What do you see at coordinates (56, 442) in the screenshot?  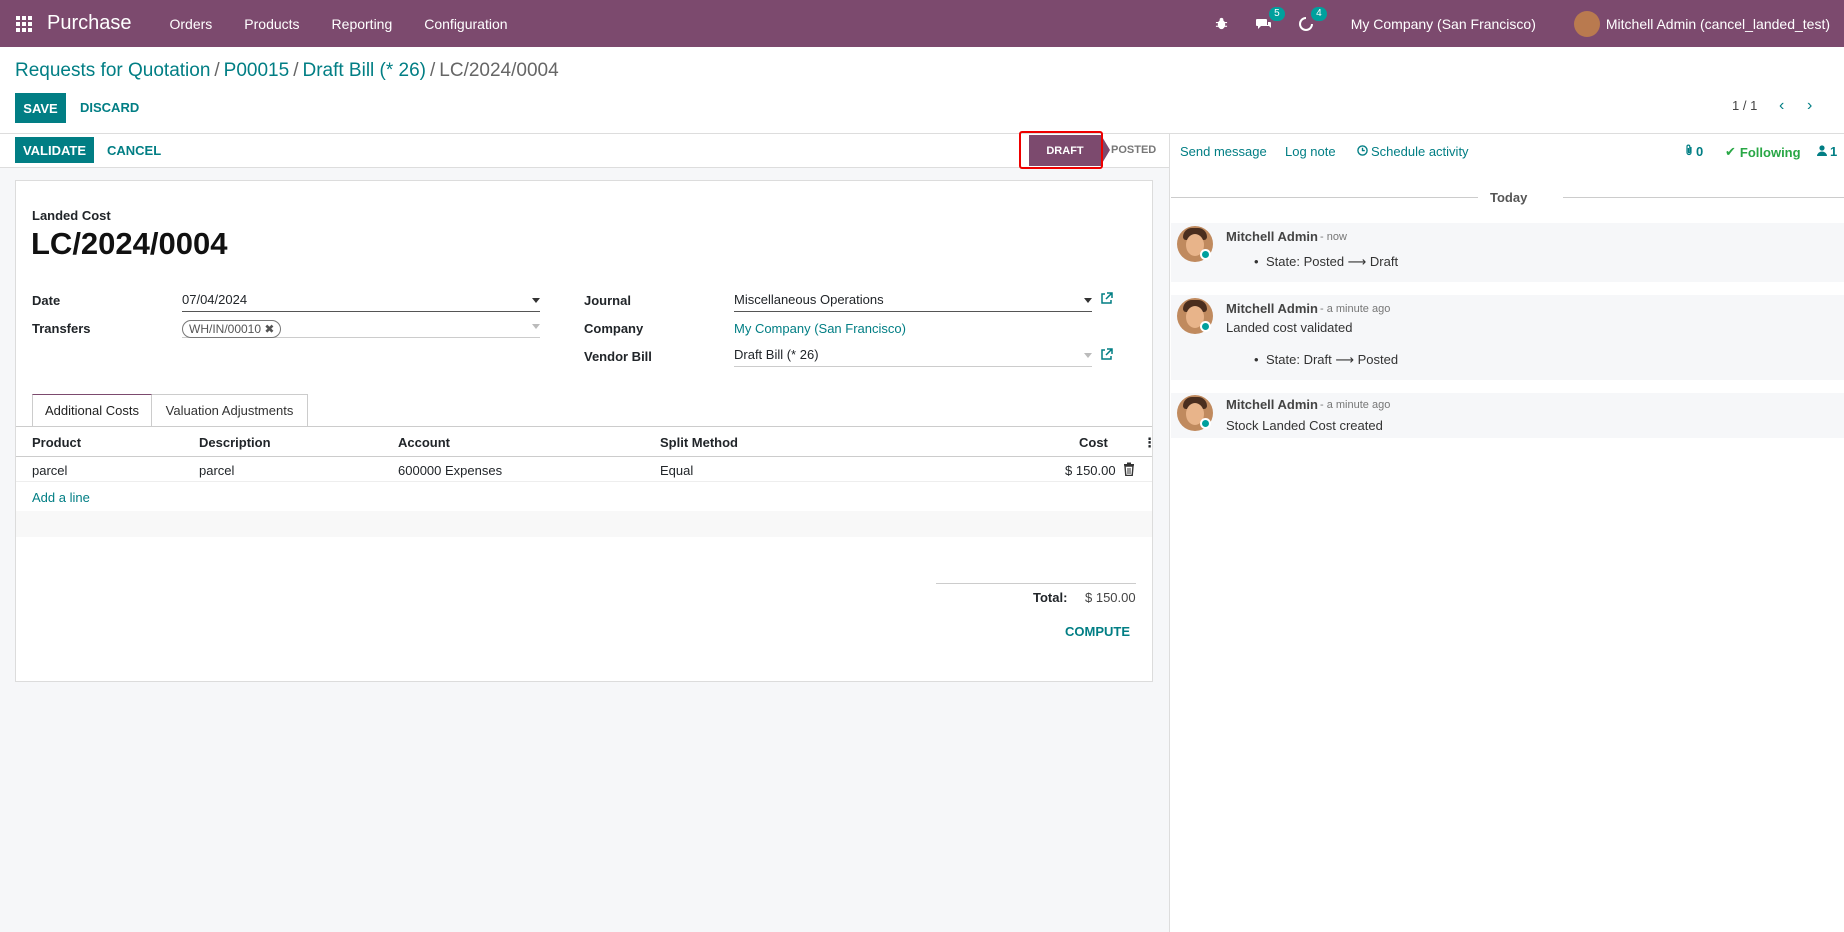 I see `col-product: Product` at bounding box center [56, 442].